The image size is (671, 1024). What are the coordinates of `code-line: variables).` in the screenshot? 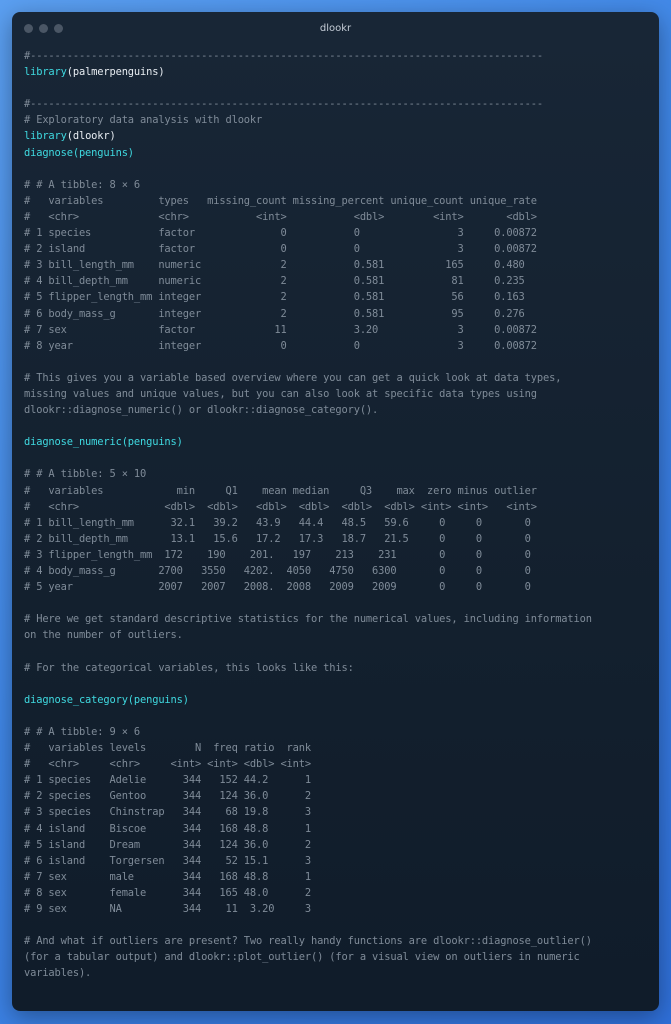 It's located at (337, 973).